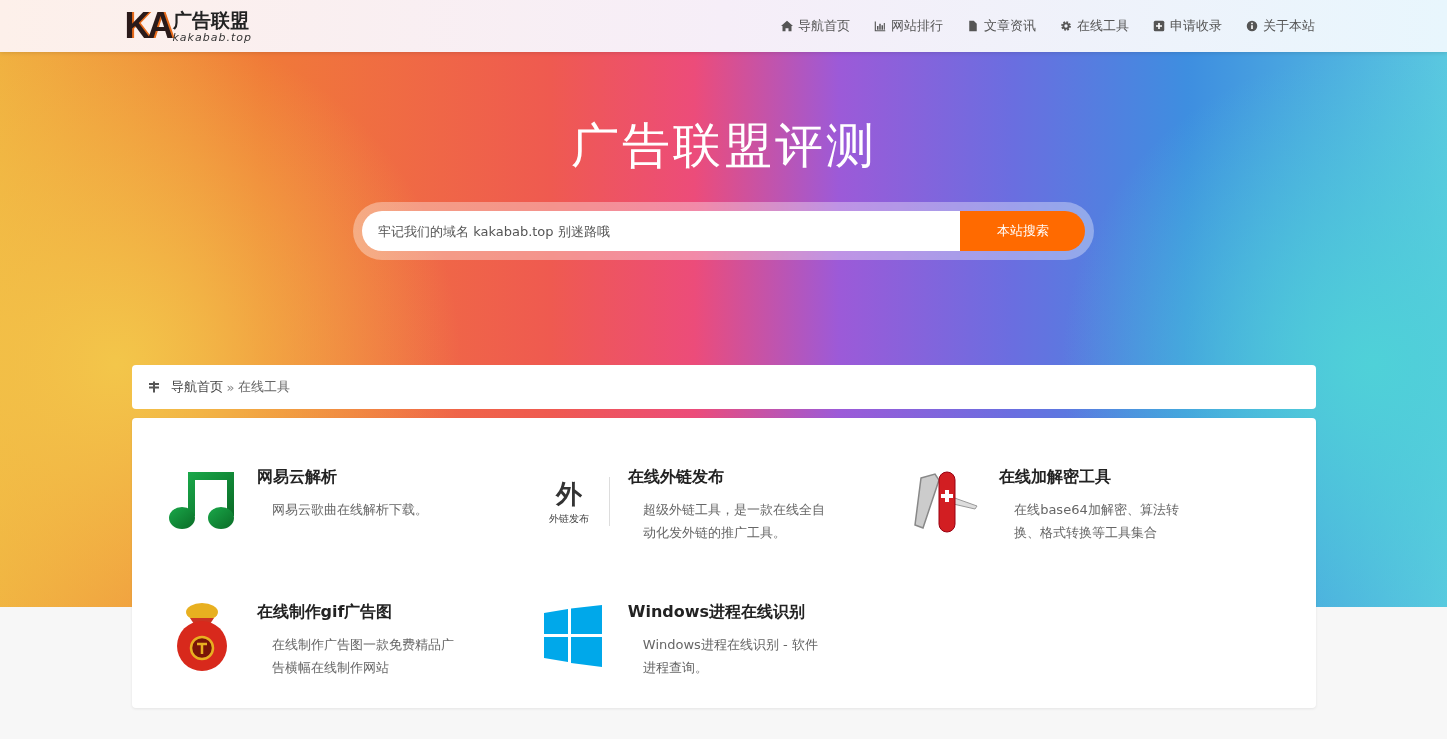 This screenshot has width=1447, height=739. What do you see at coordinates (147, 26) in the screenshot?
I see `logo-mark: KA` at bounding box center [147, 26].